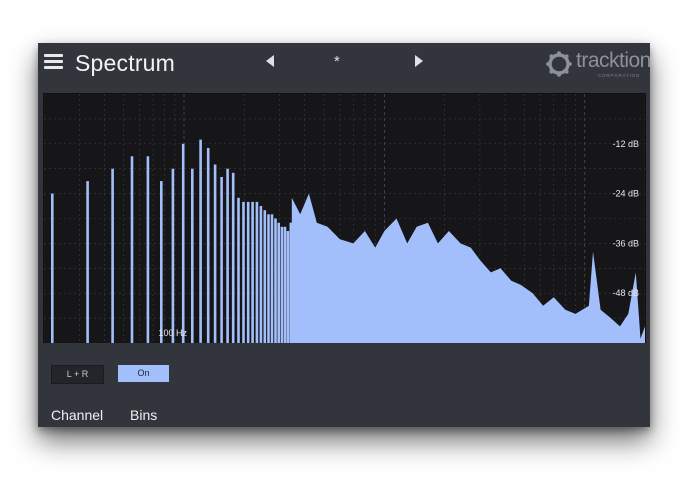 This screenshot has height=477, width=700. Describe the element at coordinates (77, 374) in the screenshot. I see `channel-button: L + R` at that location.